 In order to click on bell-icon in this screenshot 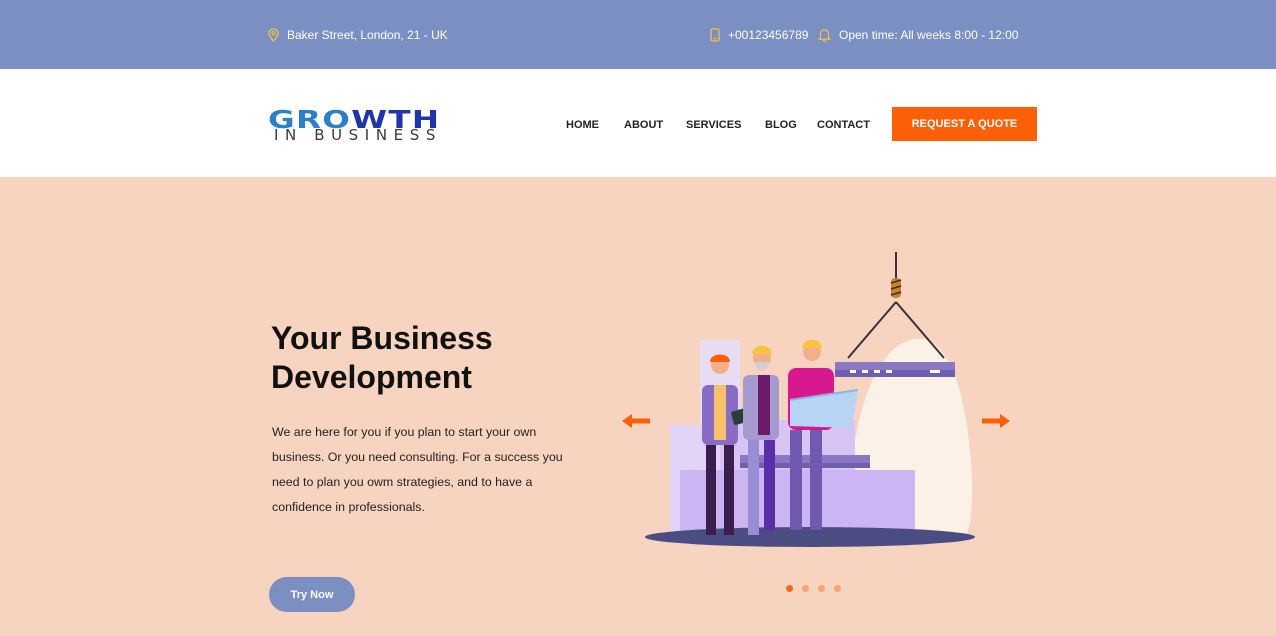, I will do `click(824, 35)`.